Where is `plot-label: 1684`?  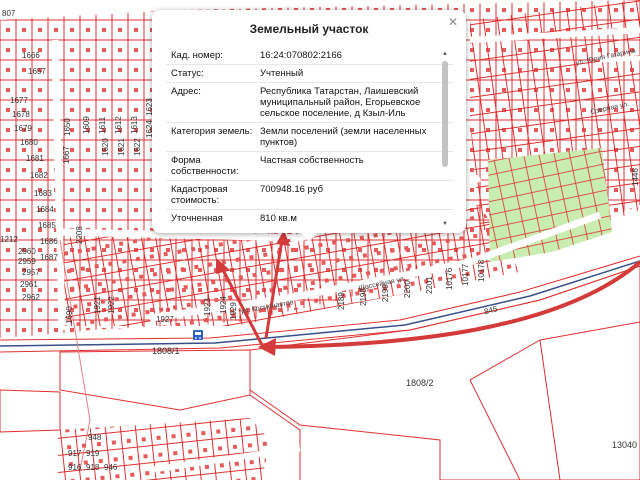
plot-label: 1684 is located at coordinates (45, 209).